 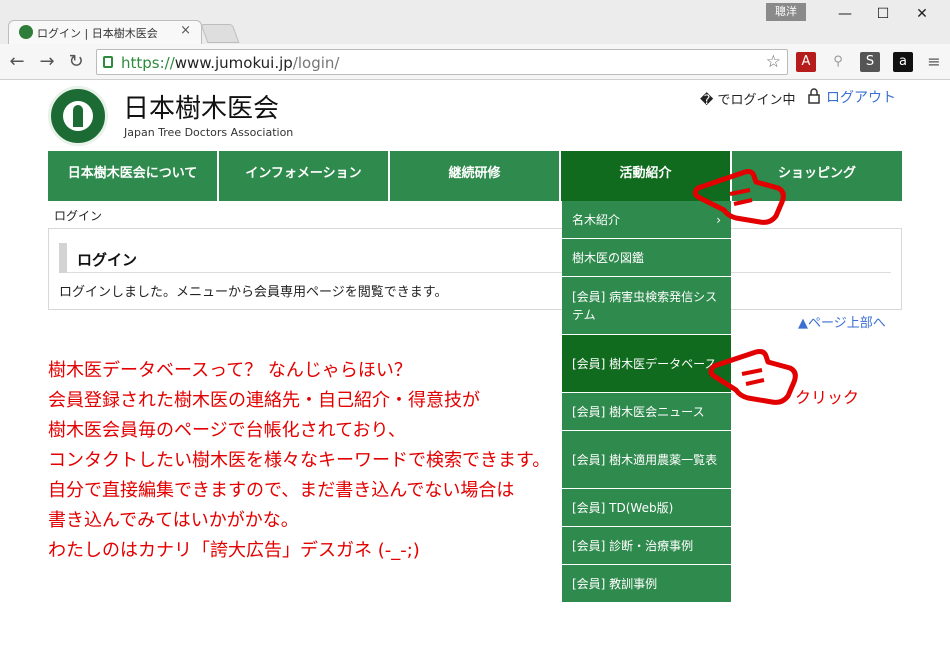 I want to click on login-heading: ログイン, so click(x=475, y=258).